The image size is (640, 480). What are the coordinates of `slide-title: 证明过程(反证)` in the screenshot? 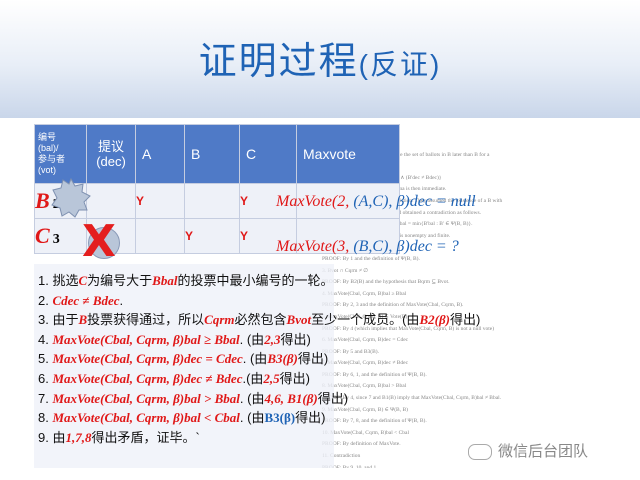 It's located at (320, 57).